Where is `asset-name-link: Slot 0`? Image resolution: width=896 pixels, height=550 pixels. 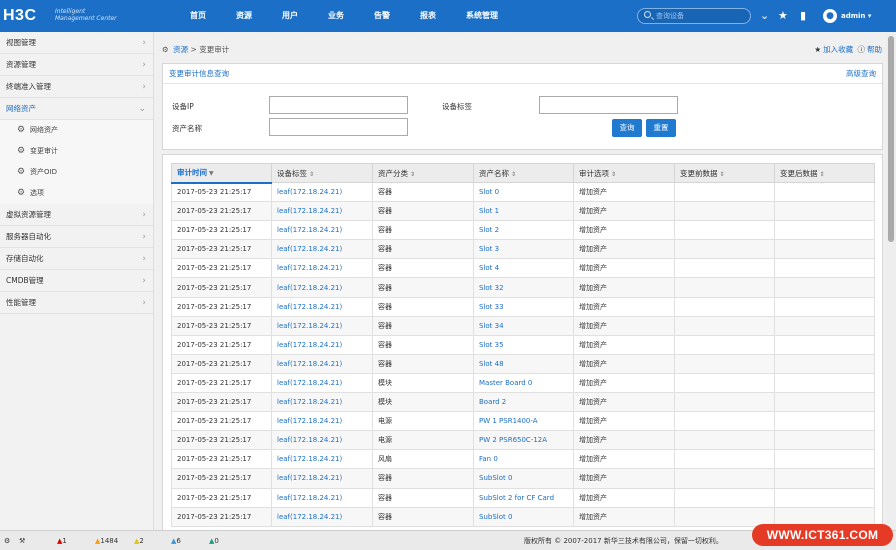 asset-name-link: Slot 0 is located at coordinates (523, 192).